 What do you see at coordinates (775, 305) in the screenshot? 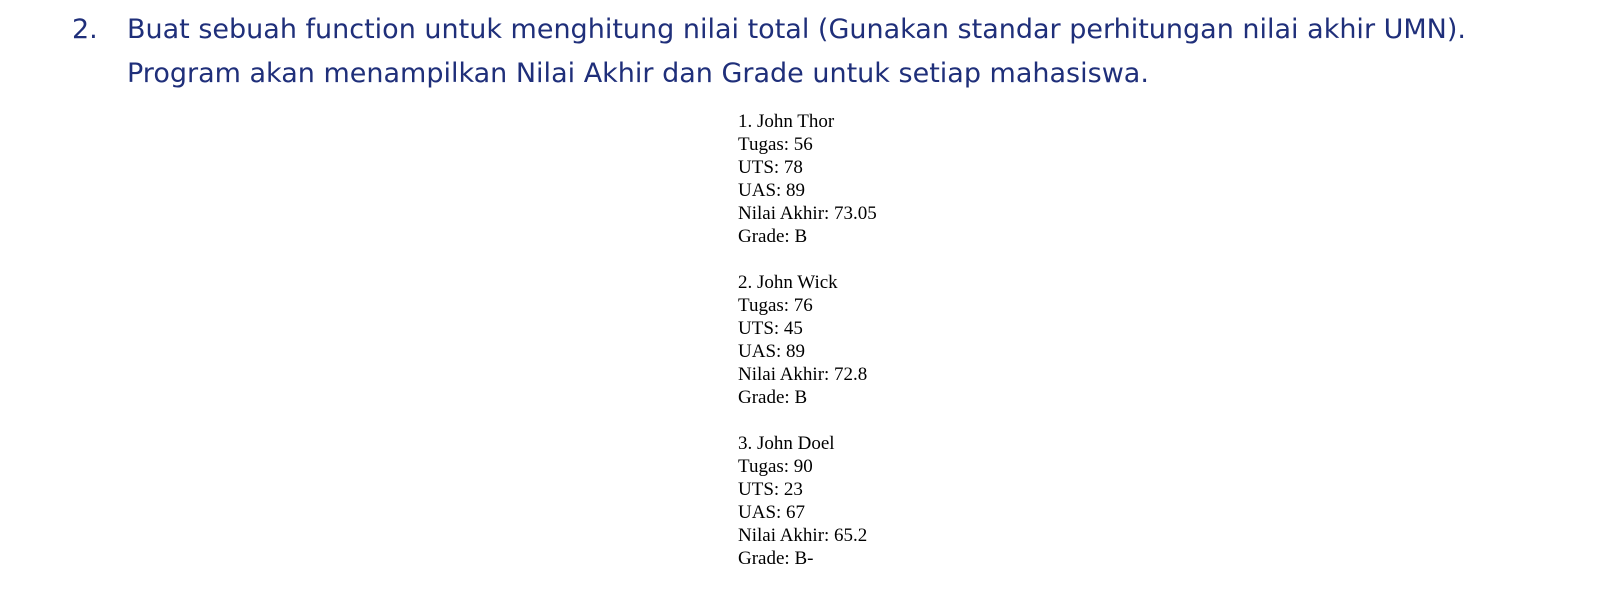
I see `student-tugas: Tugas: 76` at bounding box center [775, 305].